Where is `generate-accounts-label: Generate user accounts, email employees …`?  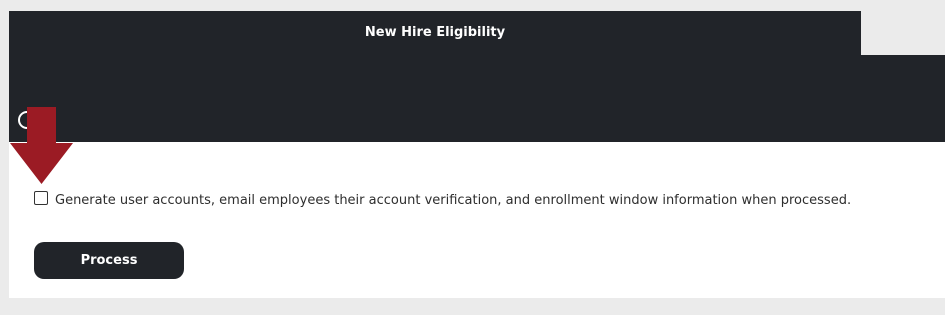 generate-accounts-label: Generate user accounts, email employees … is located at coordinates (453, 201).